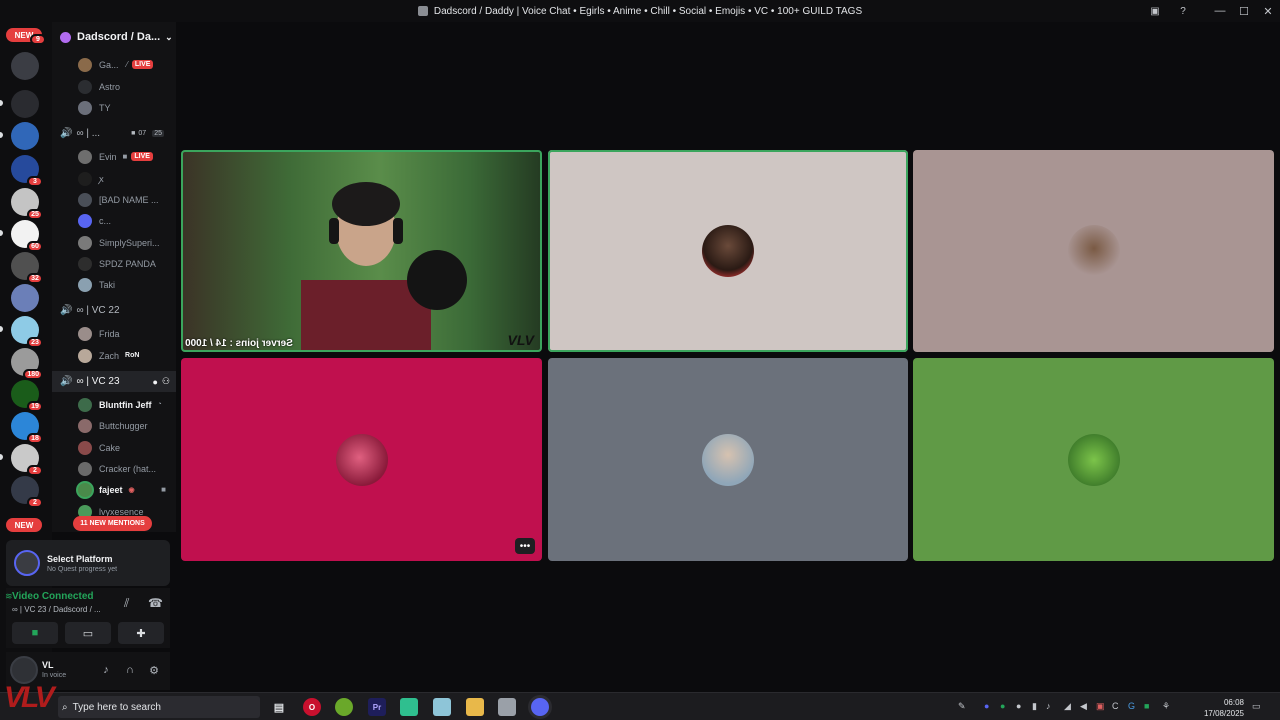 This screenshot has height=720, width=1280. Describe the element at coordinates (27, 364) in the screenshot. I see `server-icon: 180` at that location.